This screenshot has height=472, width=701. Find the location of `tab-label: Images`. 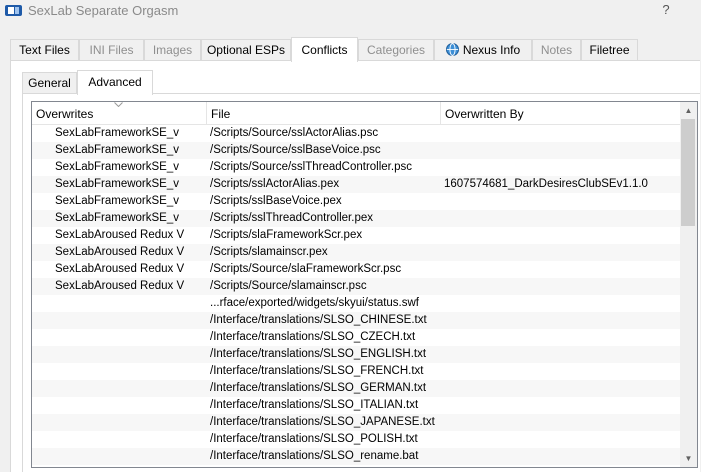

tab-label: Images is located at coordinates (172, 50).